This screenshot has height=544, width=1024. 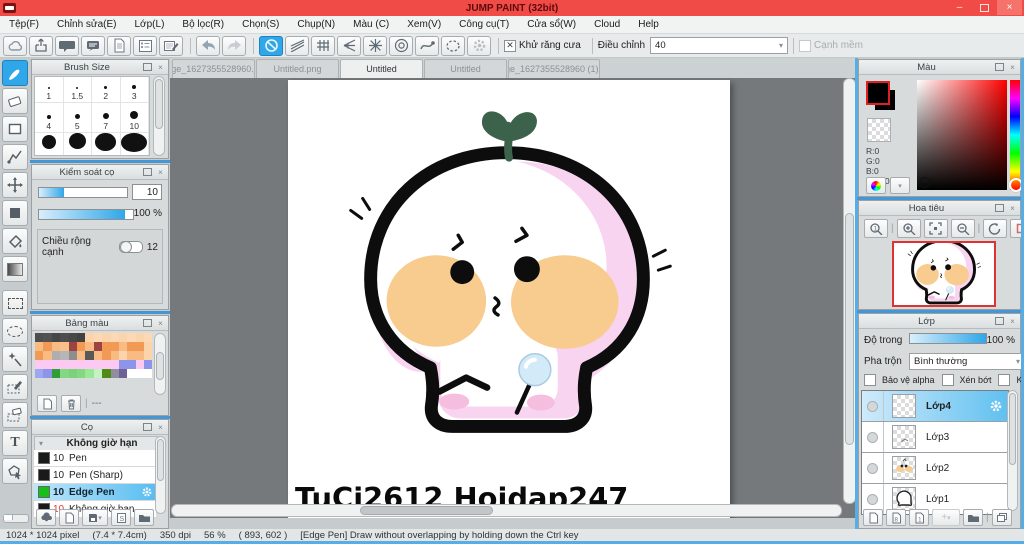 What do you see at coordinates (939, 208) in the screenshot?
I see `navigator-header: Hoa tiêu ×` at bounding box center [939, 208].